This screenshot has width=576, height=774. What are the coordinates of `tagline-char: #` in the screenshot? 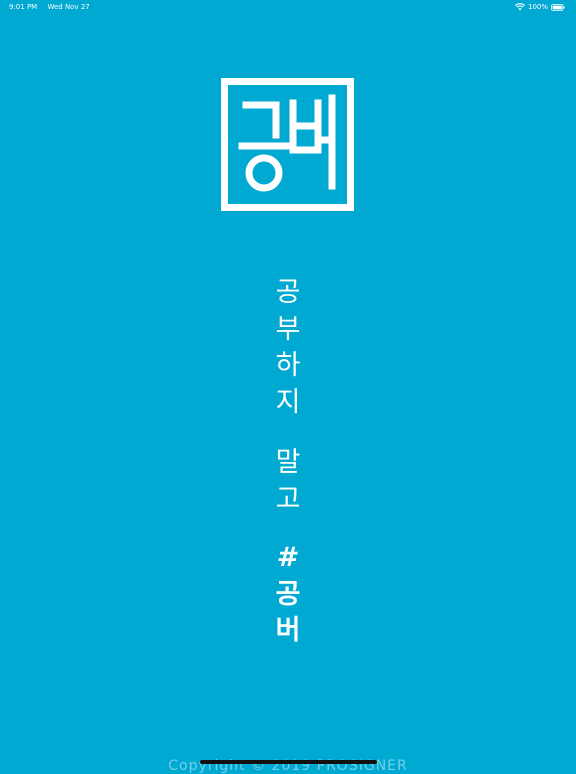 It's located at (288, 557).